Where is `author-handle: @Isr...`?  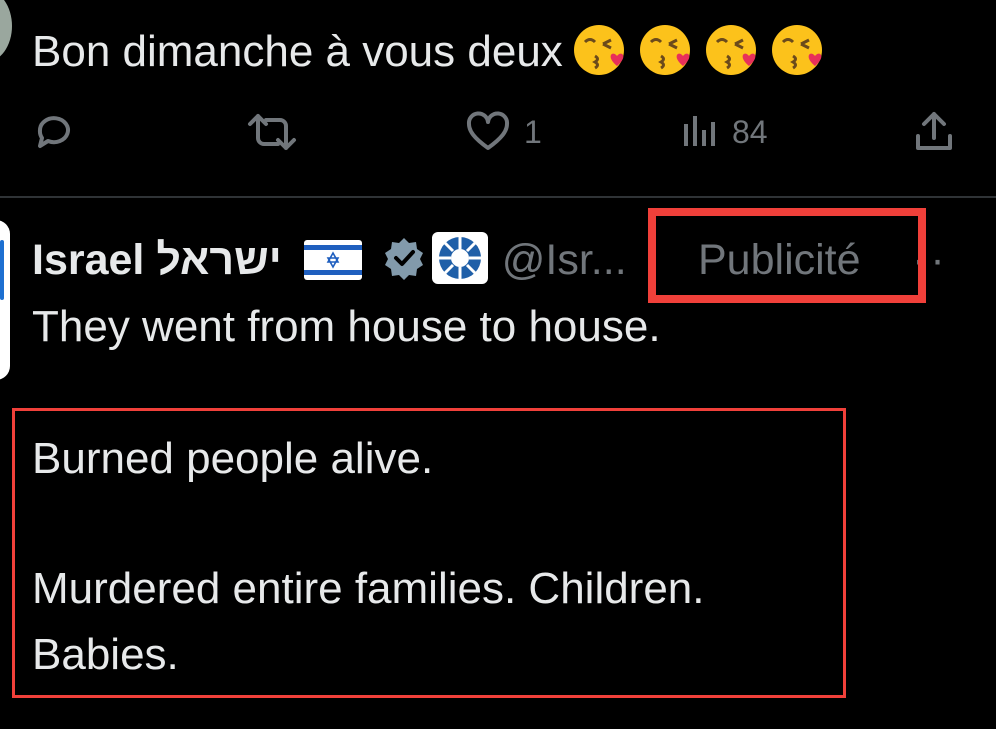 author-handle: @Isr... is located at coordinates (564, 260).